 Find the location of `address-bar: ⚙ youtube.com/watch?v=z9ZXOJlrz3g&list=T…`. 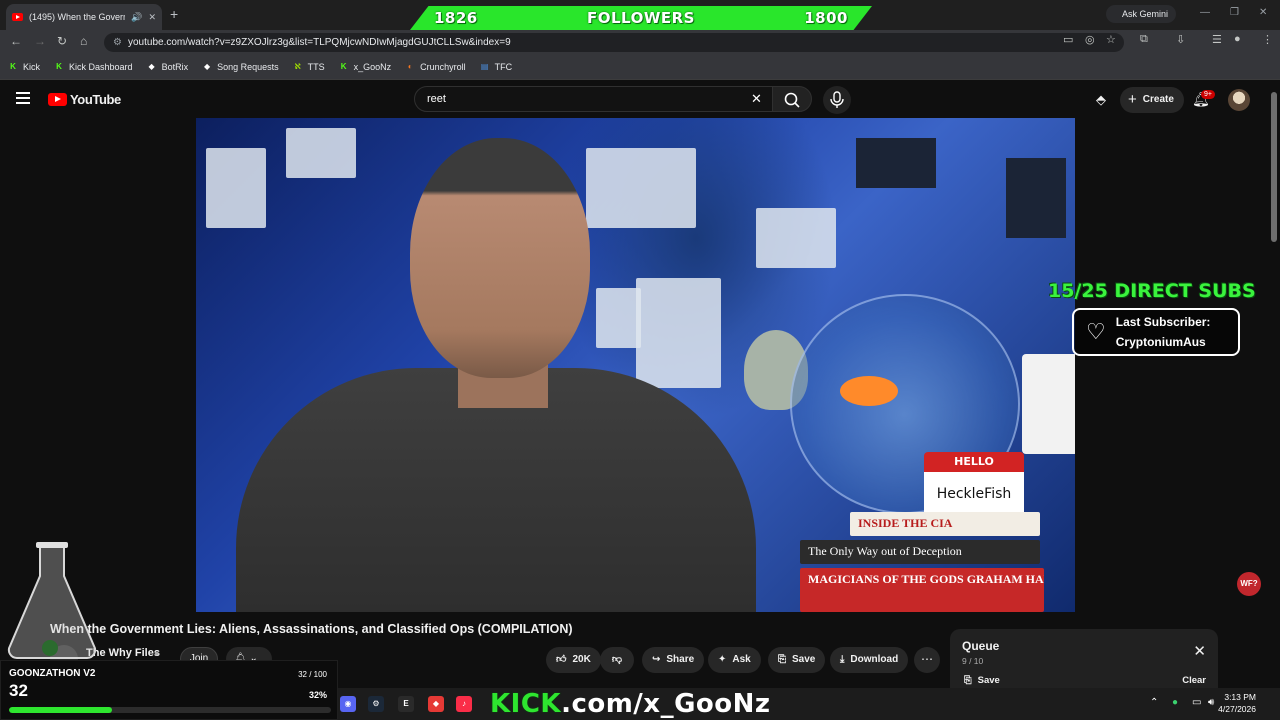

address-bar: ⚙ youtube.com/watch?v=z9ZXOJlrz3g&list=T… is located at coordinates (614, 42).